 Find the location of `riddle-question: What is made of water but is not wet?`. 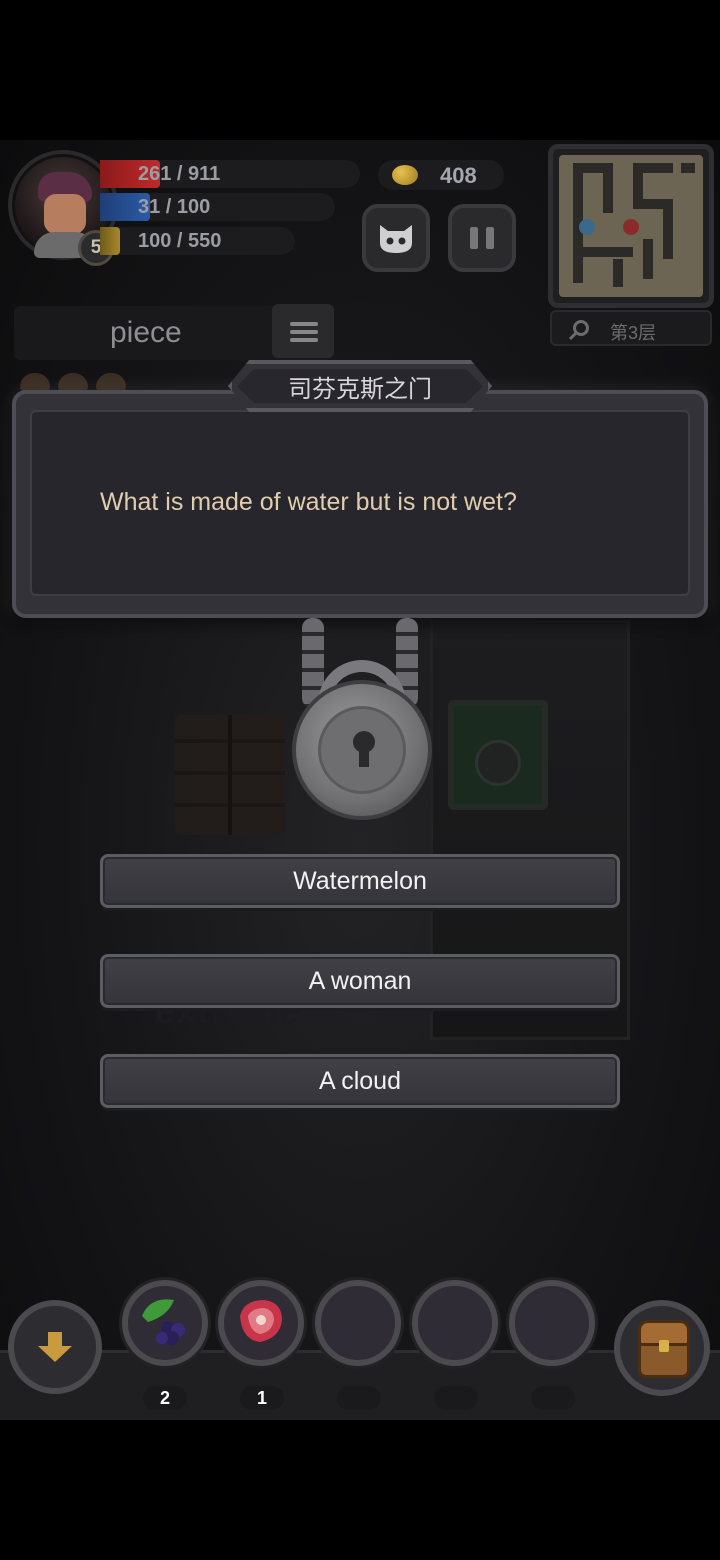

riddle-question: What is made of water but is not wet? is located at coordinates (308, 502).